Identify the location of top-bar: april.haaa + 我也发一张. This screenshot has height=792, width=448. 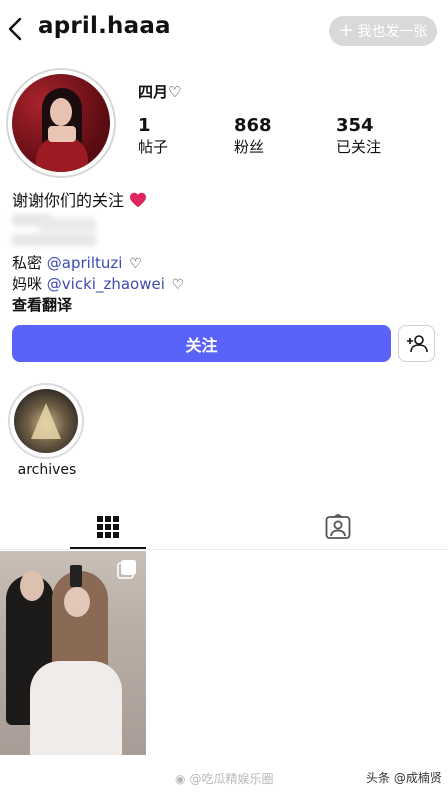
(224, 29).